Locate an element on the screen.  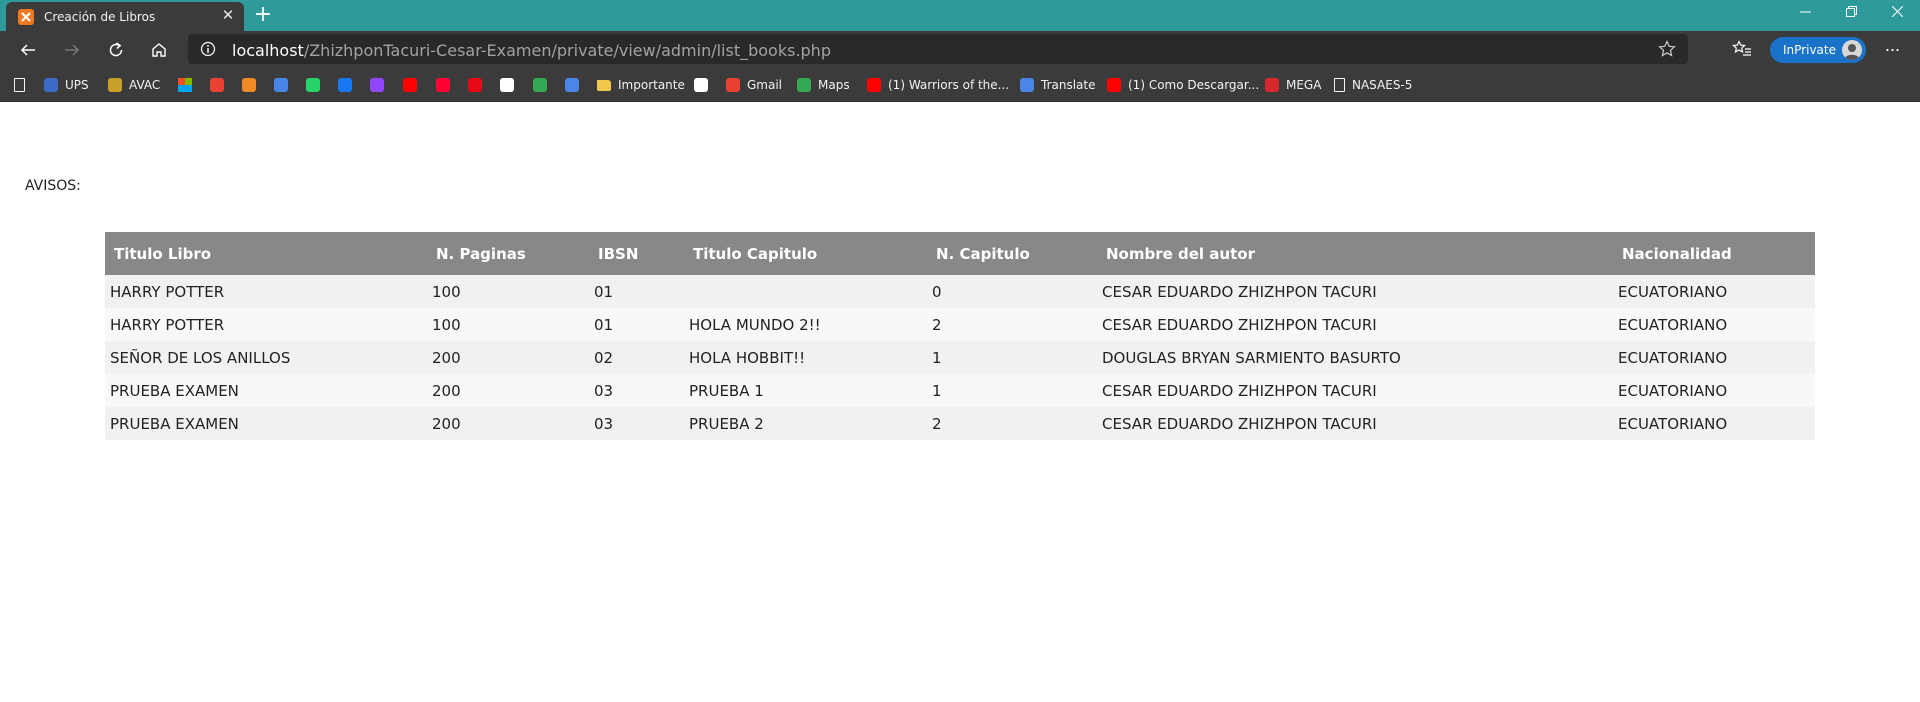
header-nacionalidad: Nacionalidad is located at coordinates (1714, 253).